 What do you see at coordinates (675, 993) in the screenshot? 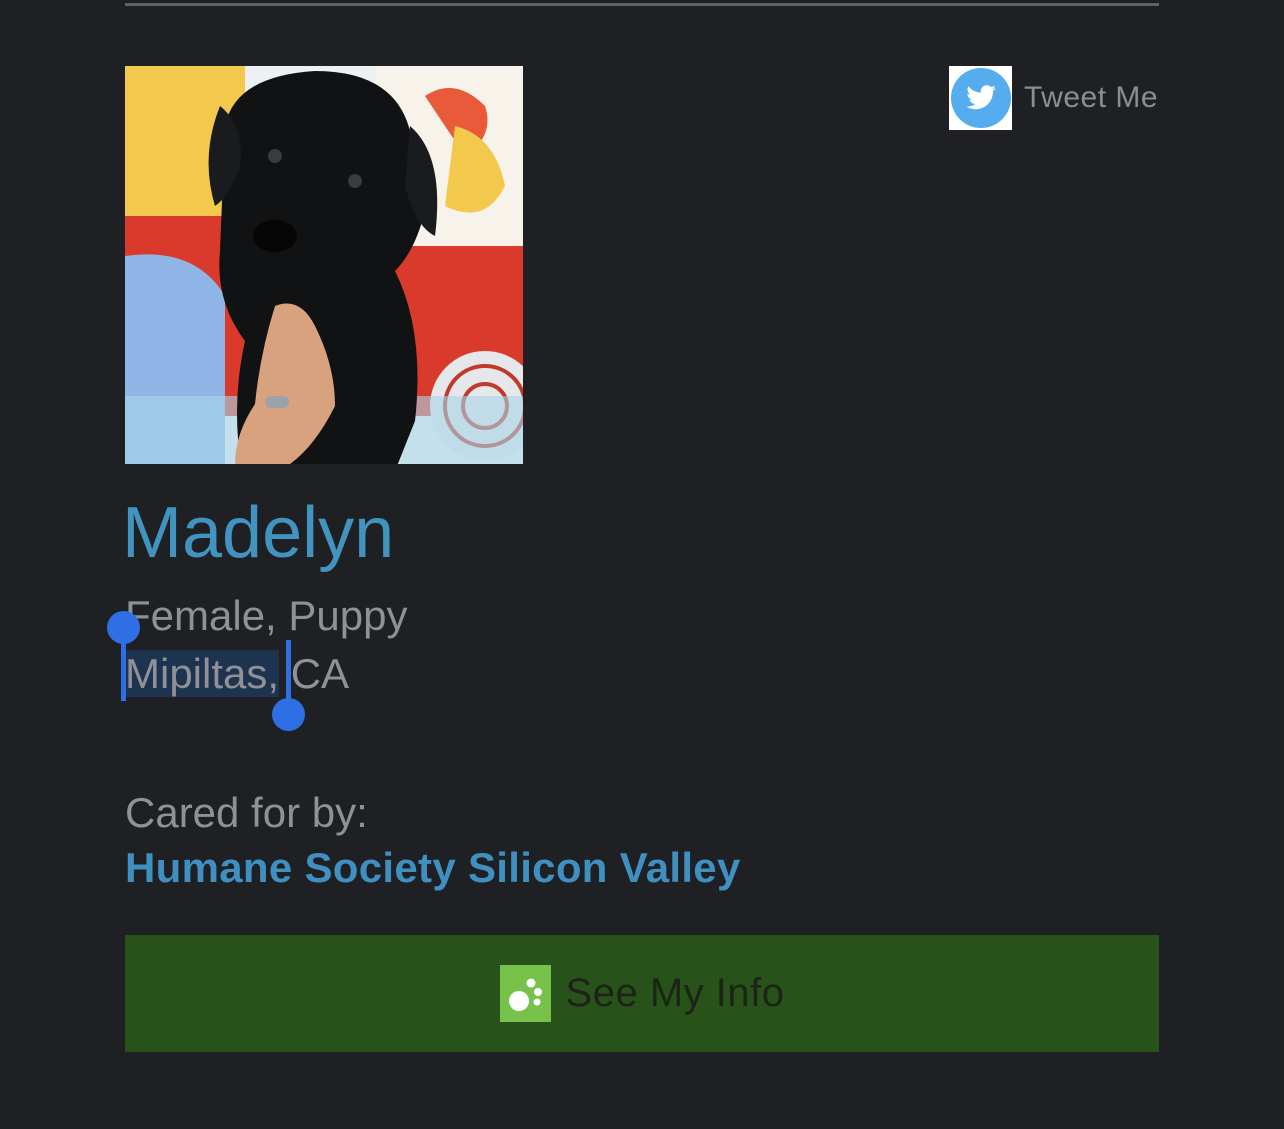
I see `see-my-info-label: See My Info` at bounding box center [675, 993].